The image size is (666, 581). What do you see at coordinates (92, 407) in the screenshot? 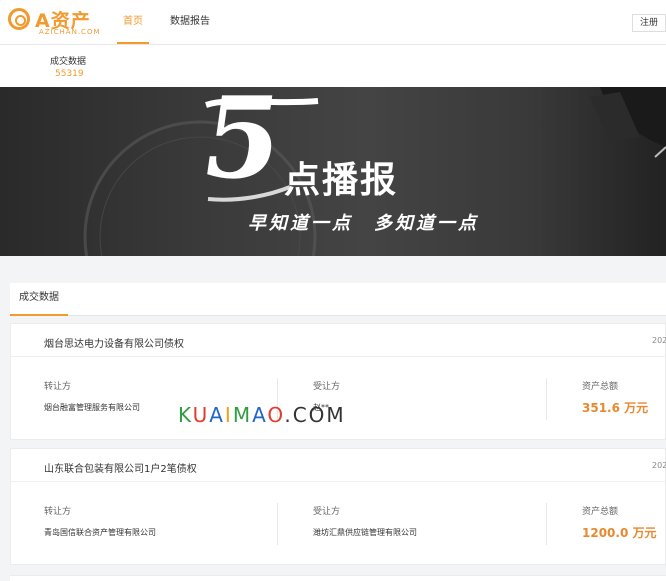
I see `transferor-value: 烟台融富管理服务有限公司` at bounding box center [92, 407].